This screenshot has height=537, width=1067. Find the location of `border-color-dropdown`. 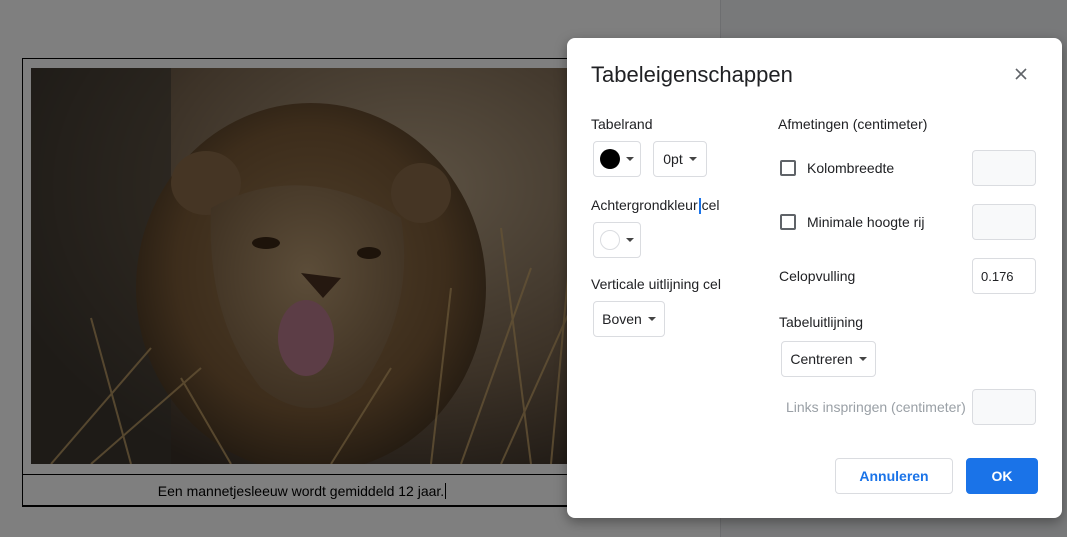

border-color-dropdown is located at coordinates (617, 159).